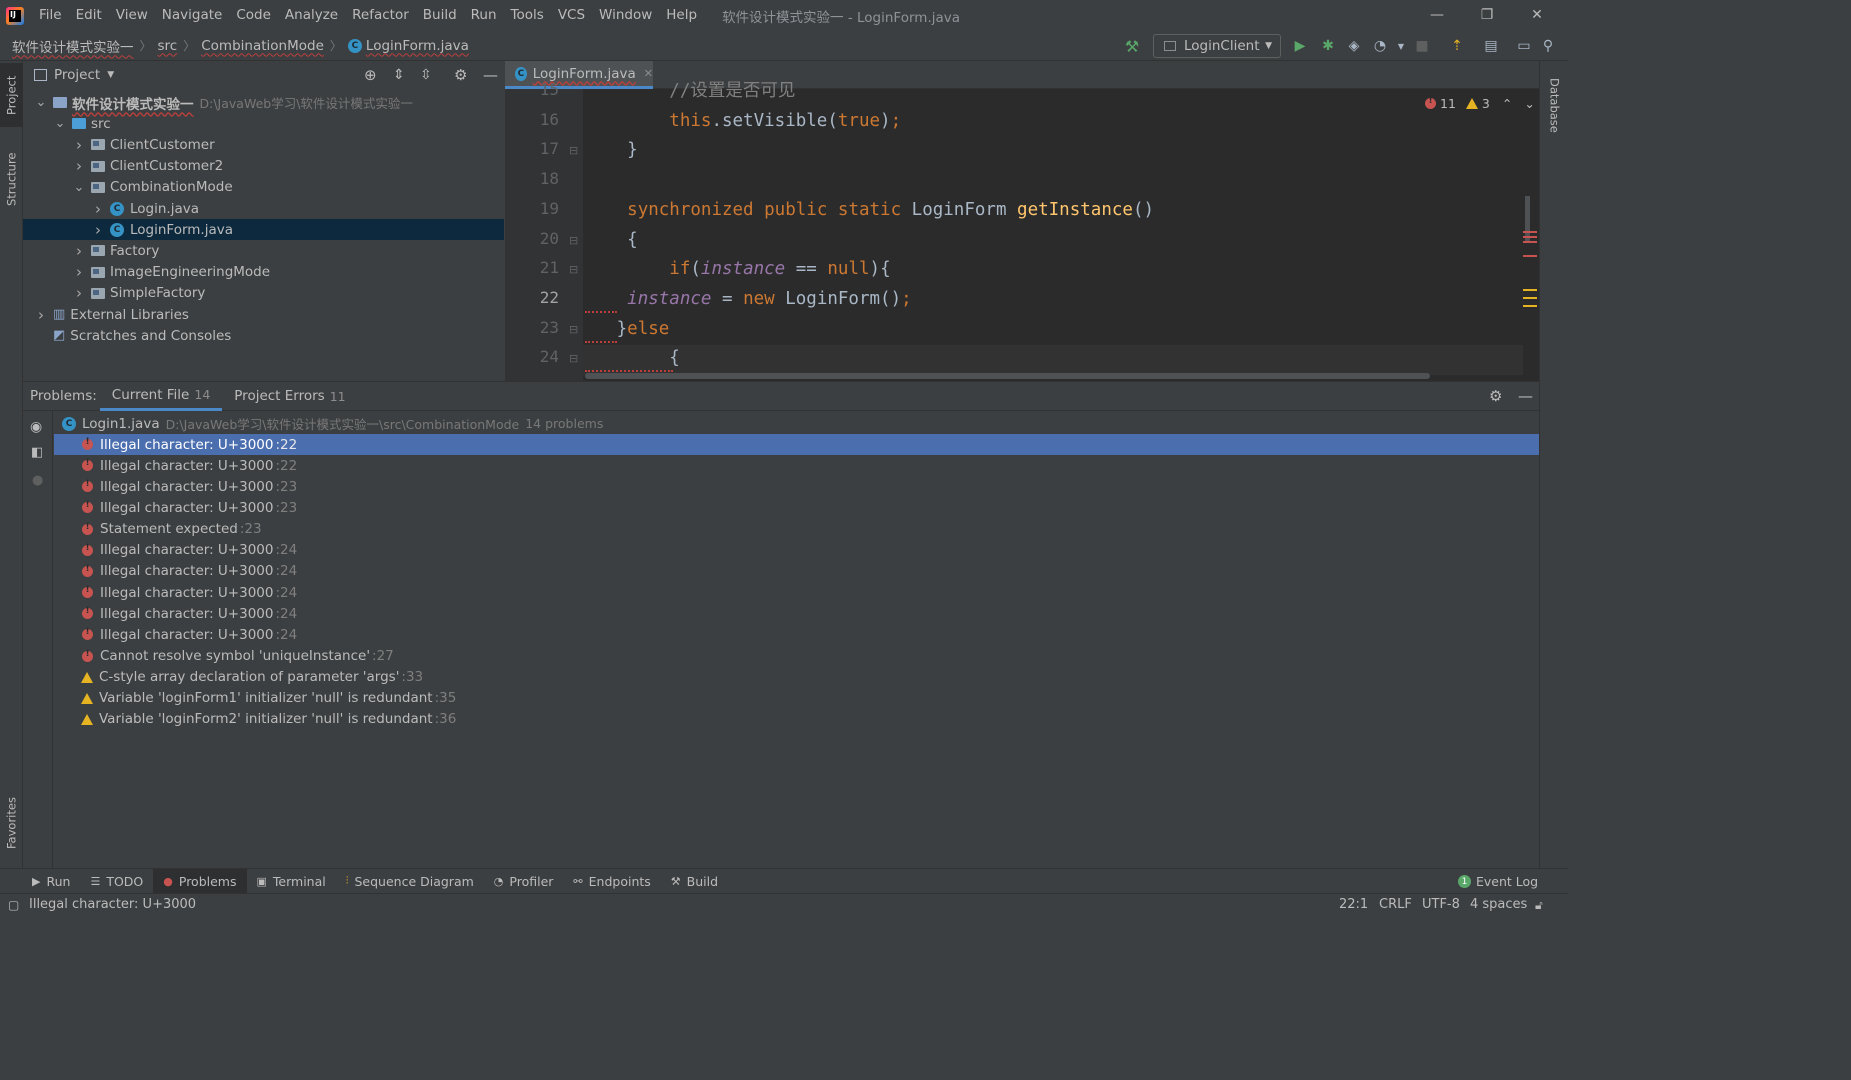  Describe the element at coordinates (1217, 46) in the screenshot. I see `run-configuration-select: LoginClient ▼` at that location.